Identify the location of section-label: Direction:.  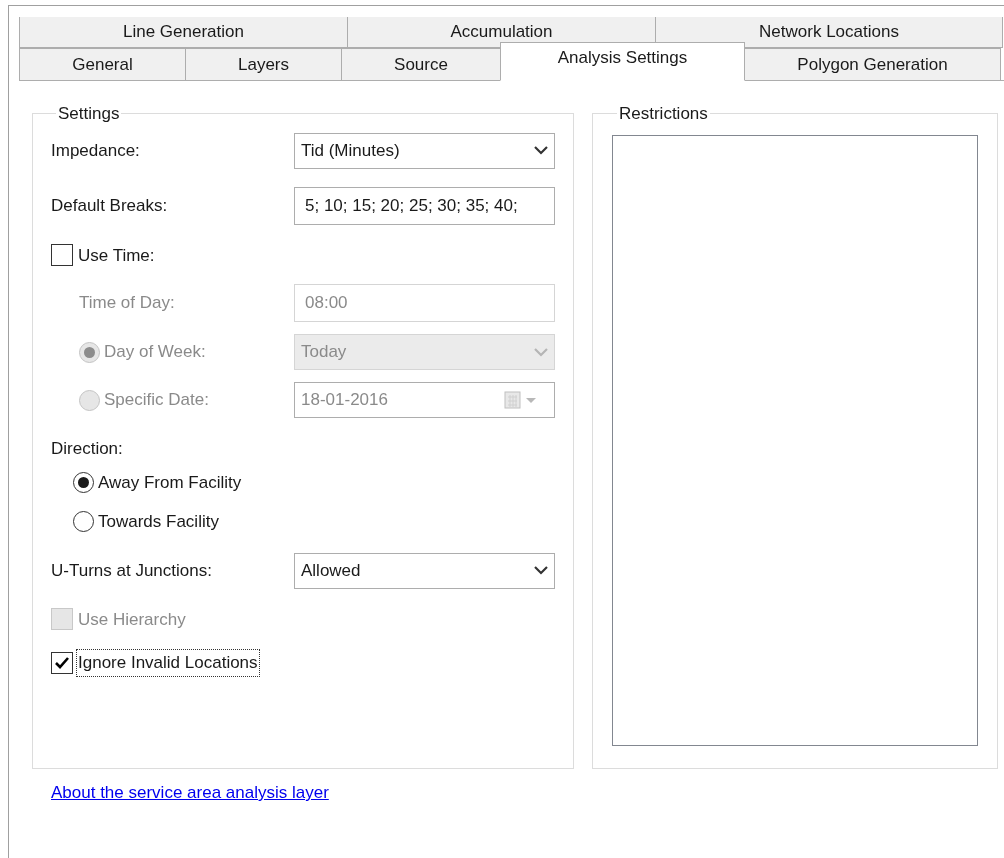
(87, 449).